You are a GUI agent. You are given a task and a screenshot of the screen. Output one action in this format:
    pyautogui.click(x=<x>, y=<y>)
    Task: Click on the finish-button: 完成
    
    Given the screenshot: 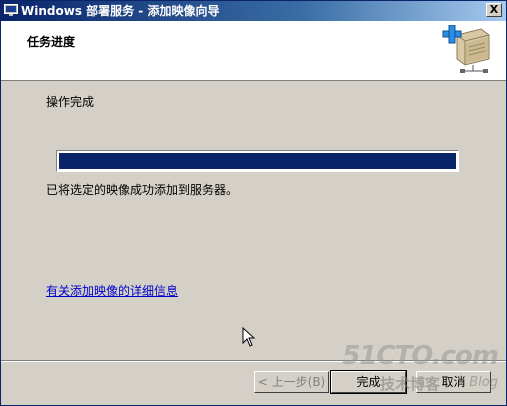 What is the action you would take?
    pyautogui.click(x=368, y=382)
    